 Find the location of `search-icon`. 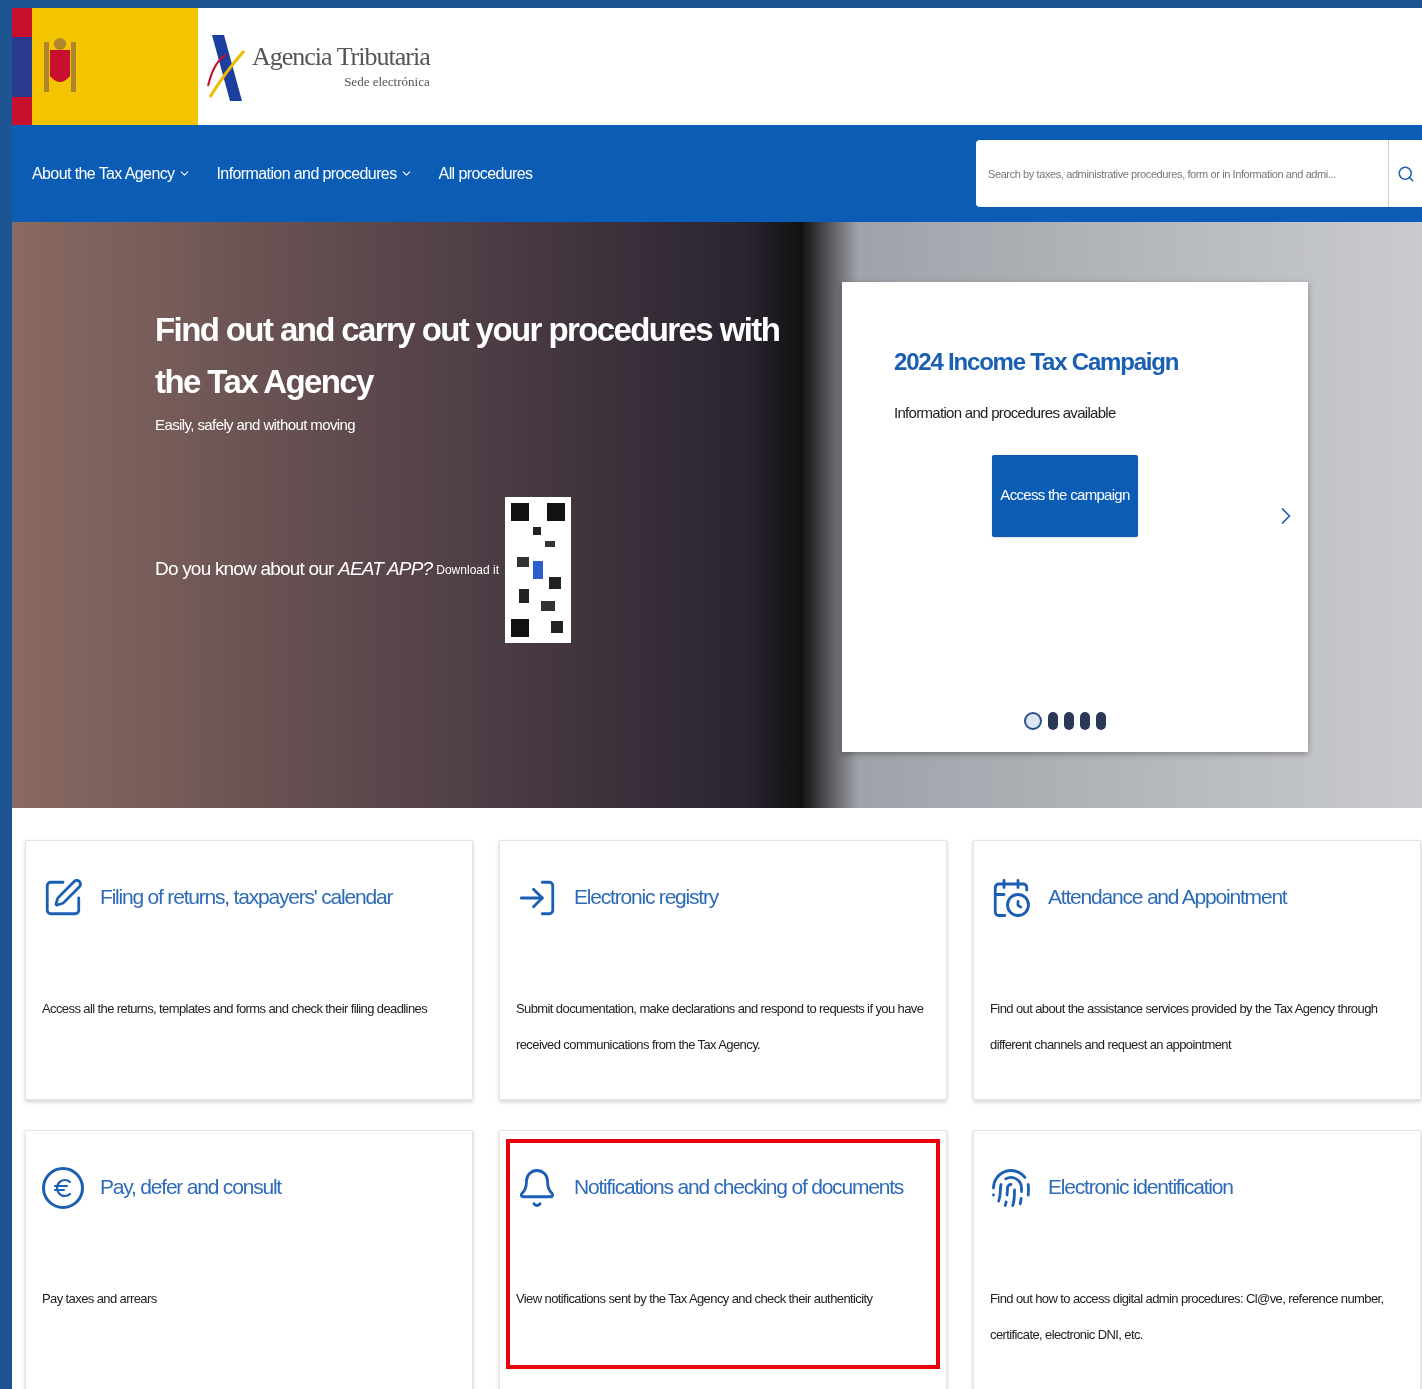

search-icon is located at coordinates (1405, 173).